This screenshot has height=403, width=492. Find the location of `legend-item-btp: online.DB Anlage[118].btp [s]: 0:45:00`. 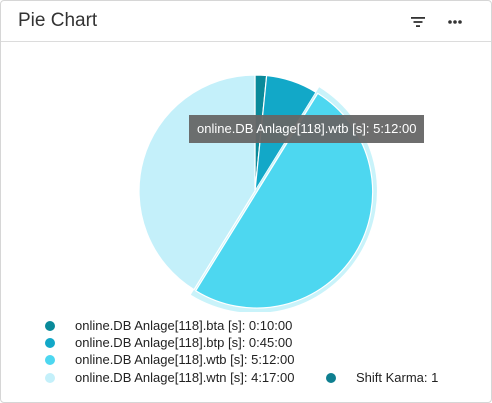

legend-item-btp: online.DB Anlage[118].btp [s]: 0:45:00 is located at coordinates (168, 342).